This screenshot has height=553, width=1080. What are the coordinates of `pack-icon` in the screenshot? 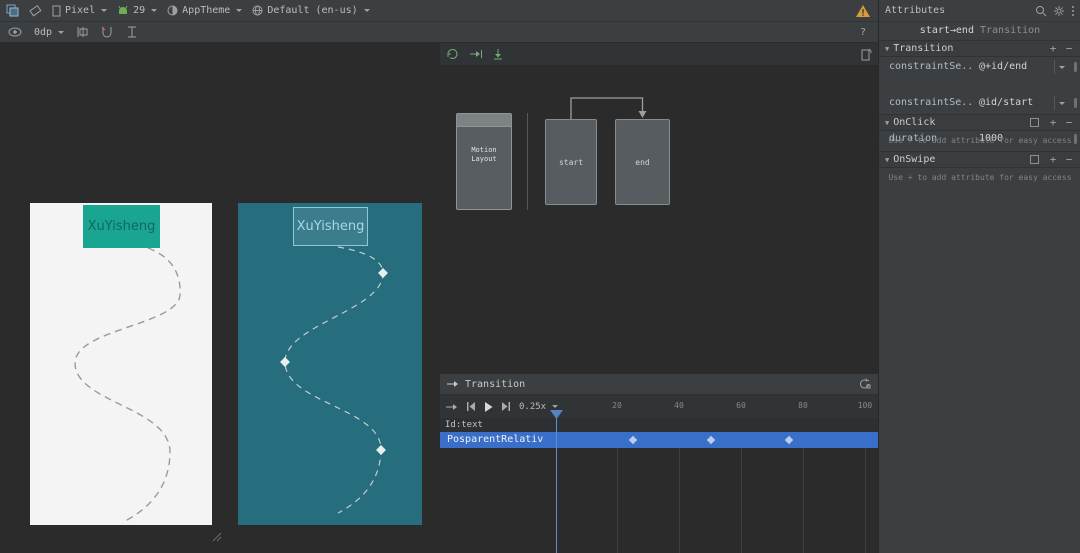 It's located at (132, 32).